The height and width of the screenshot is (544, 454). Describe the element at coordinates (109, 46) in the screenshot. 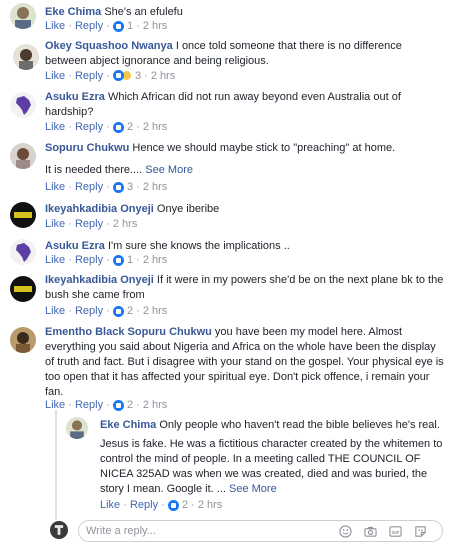

I see `comment-author: Okey Squashoo Nwanya` at that location.